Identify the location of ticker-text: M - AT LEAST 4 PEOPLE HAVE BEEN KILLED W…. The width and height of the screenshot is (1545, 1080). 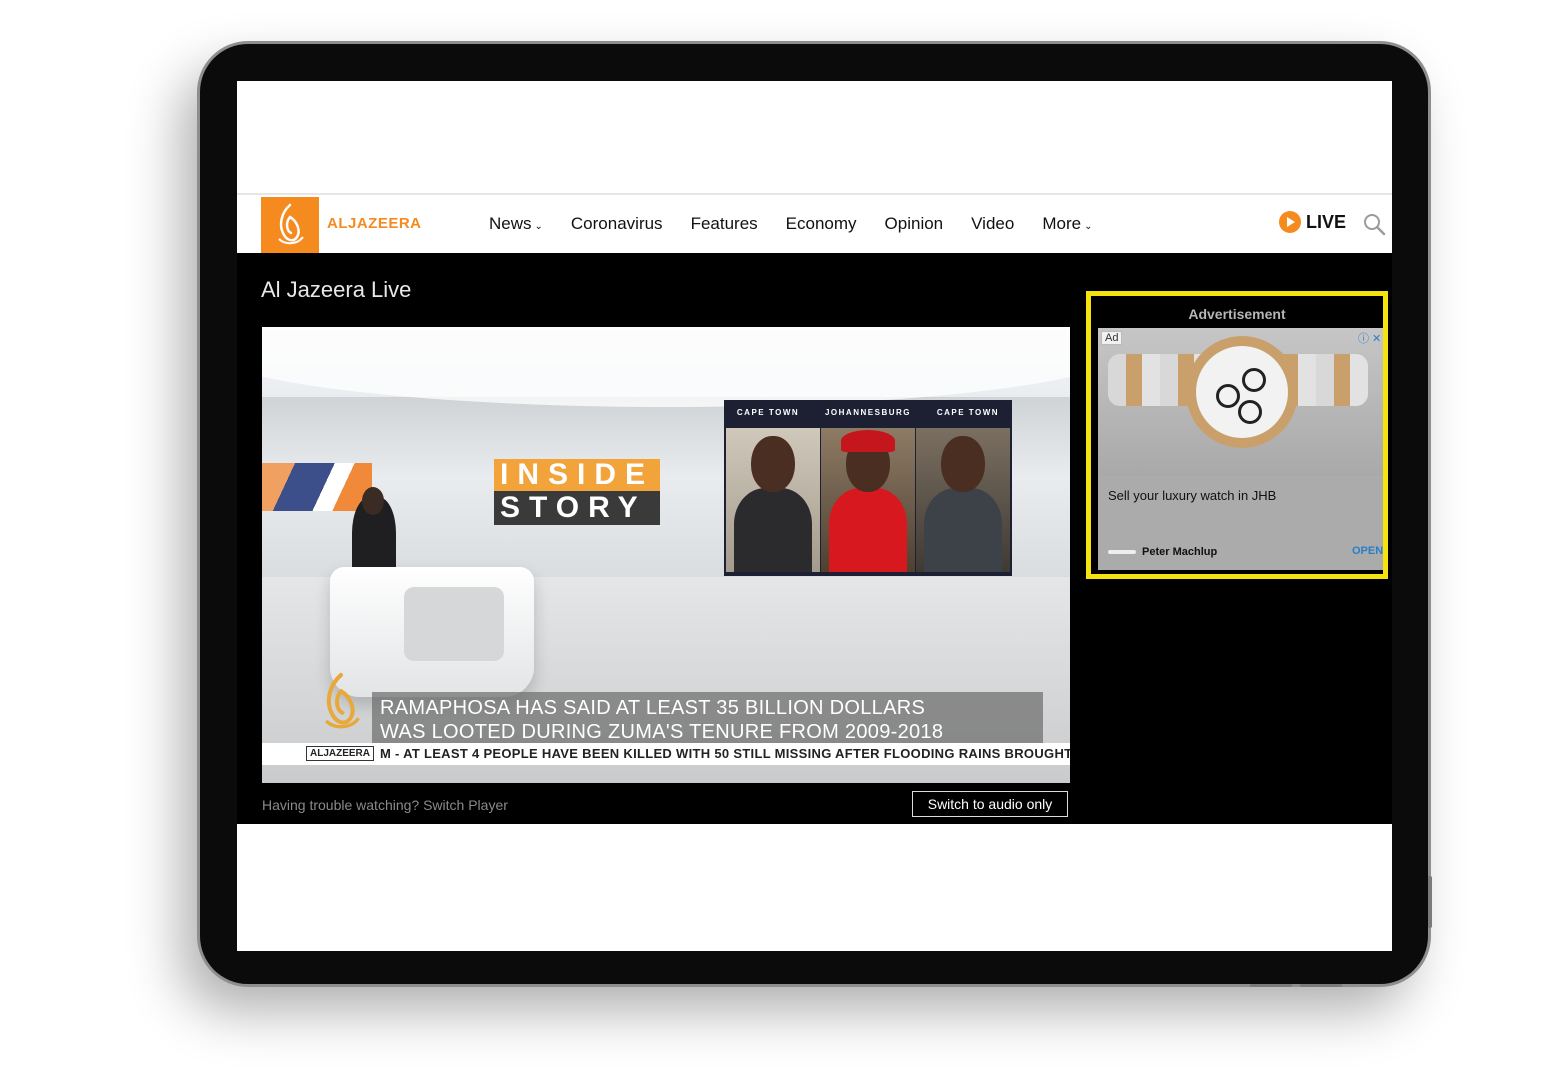
(725, 753).